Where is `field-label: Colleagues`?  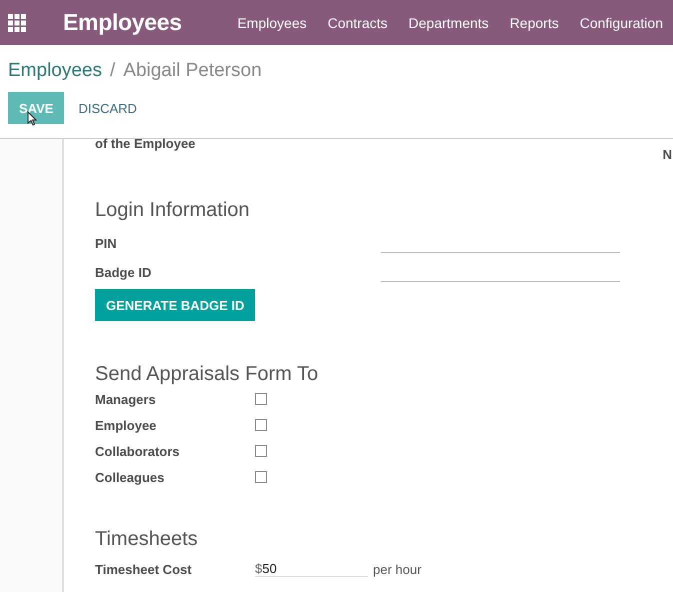 field-label: Colleagues is located at coordinates (130, 477).